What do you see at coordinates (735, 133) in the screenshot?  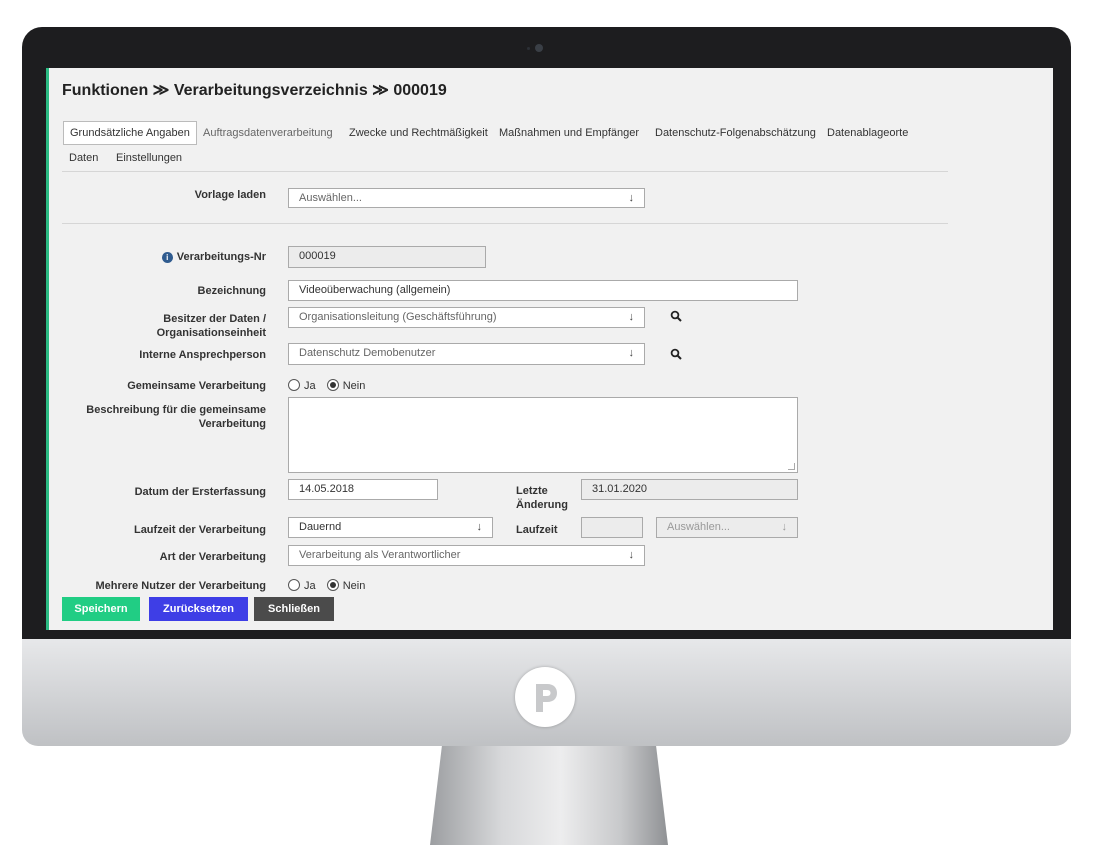 I see `tab-dsfa: Datenschutz-Folgenabschätzung` at bounding box center [735, 133].